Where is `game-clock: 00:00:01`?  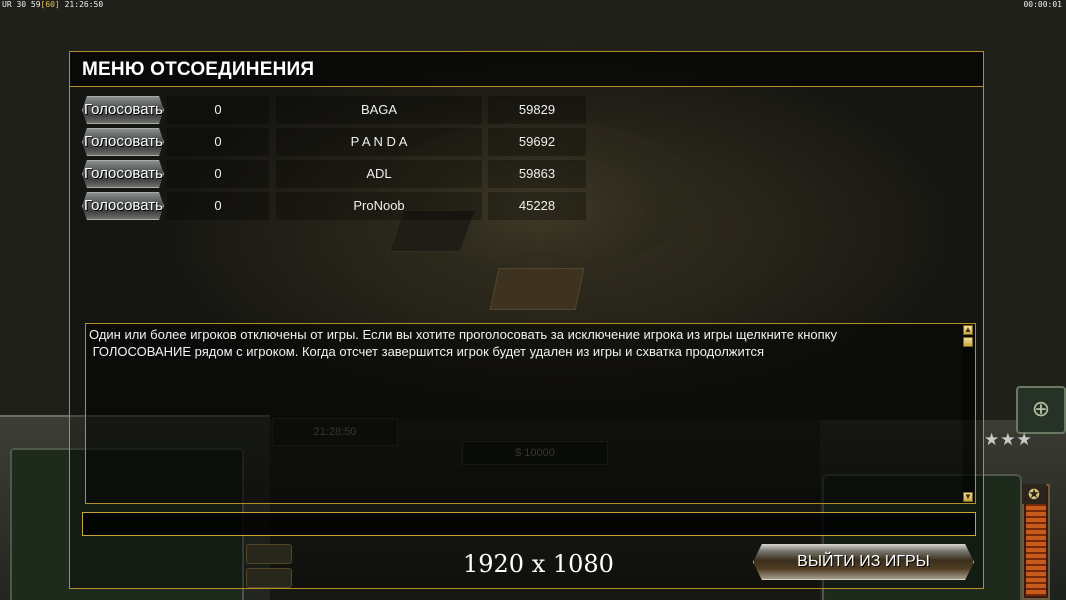
game-clock: 00:00:01 is located at coordinates (1042, 4).